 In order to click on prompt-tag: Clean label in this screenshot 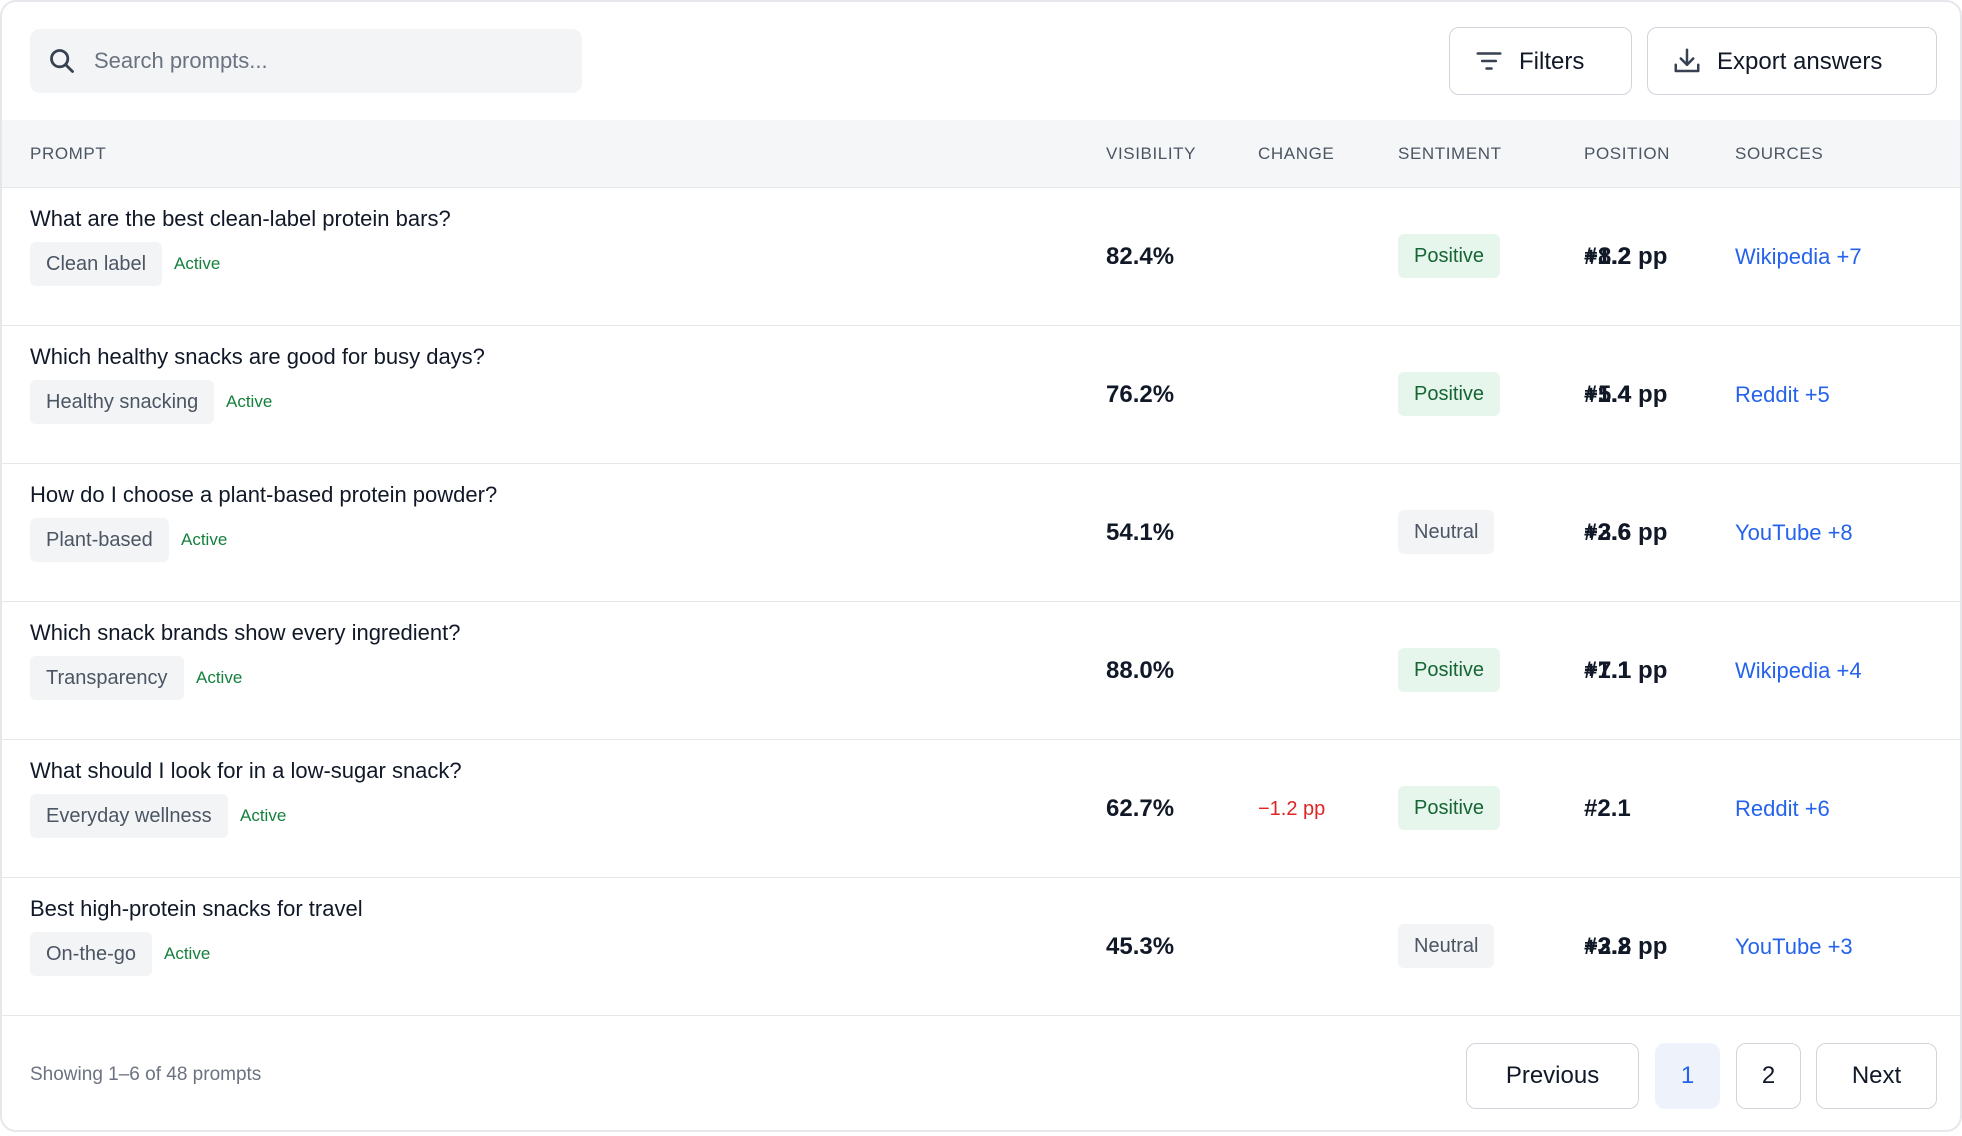, I will do `click(96, 264)`.